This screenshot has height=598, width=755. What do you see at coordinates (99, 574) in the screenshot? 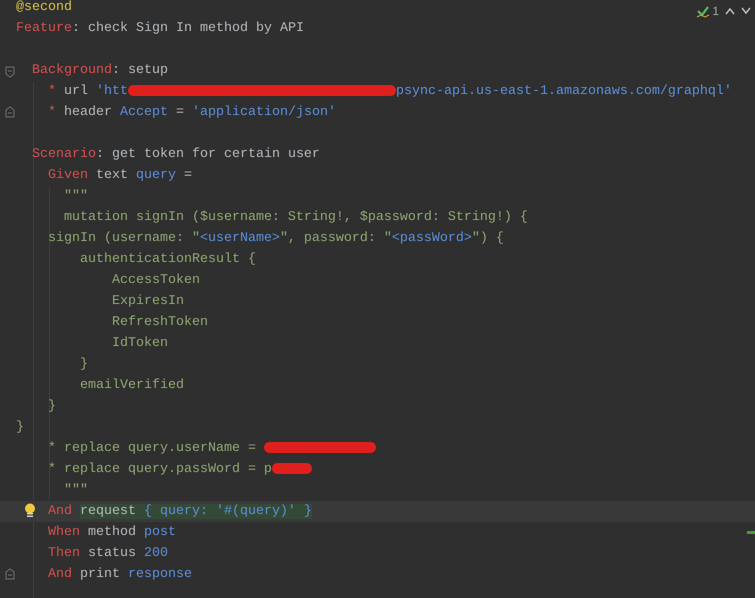
I see `code-text: print` at bounding box center [99, 574].